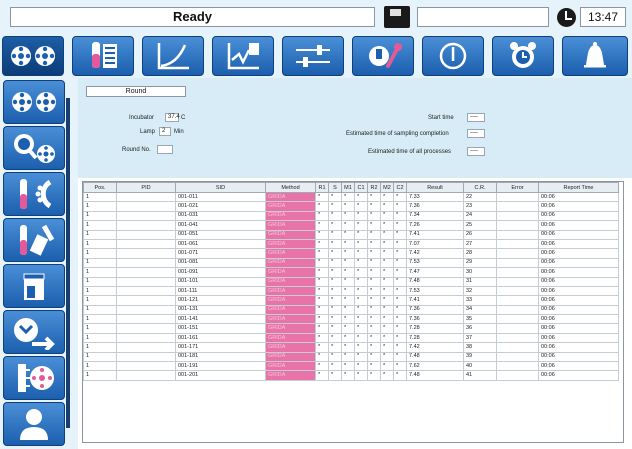 This screenshot has width=632, height=449. What do you see at coordinates (387, 187) in the screenshot?
I see `column-header: M2` at bounding box center [387, 187].